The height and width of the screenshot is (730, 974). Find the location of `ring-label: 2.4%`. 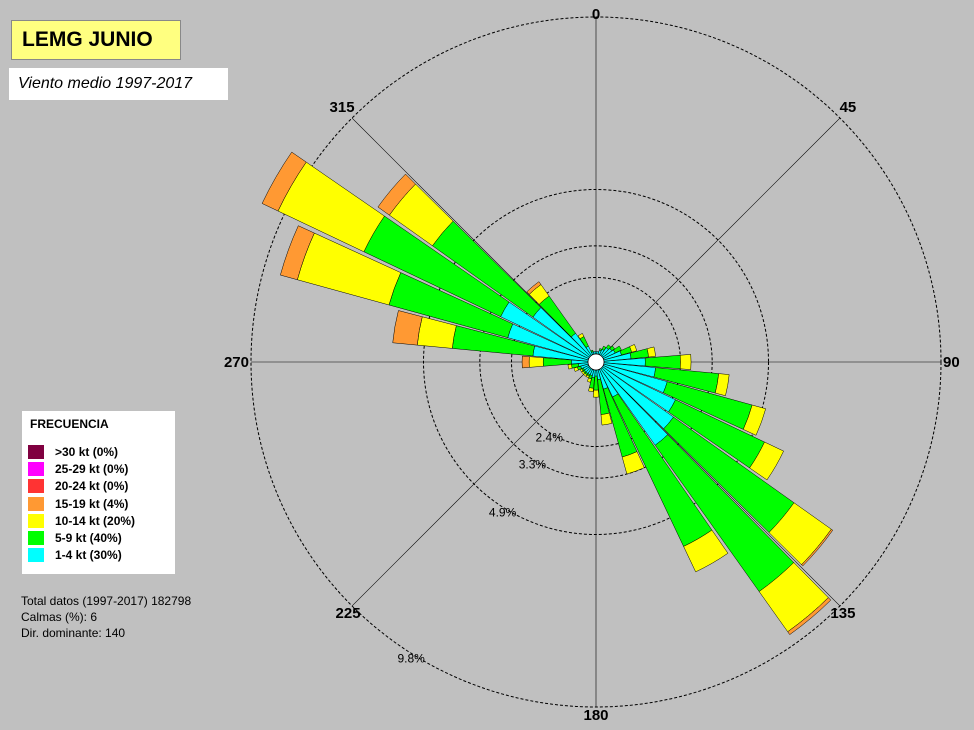

ring-label: 2.4% is located at coordinates (550, 438).